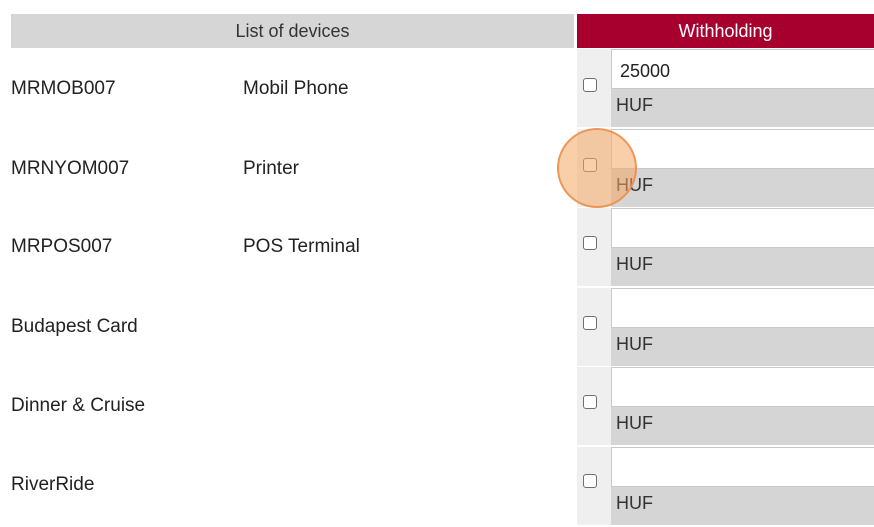  I want to click on device-code: RiverRide, so click(53, 484).